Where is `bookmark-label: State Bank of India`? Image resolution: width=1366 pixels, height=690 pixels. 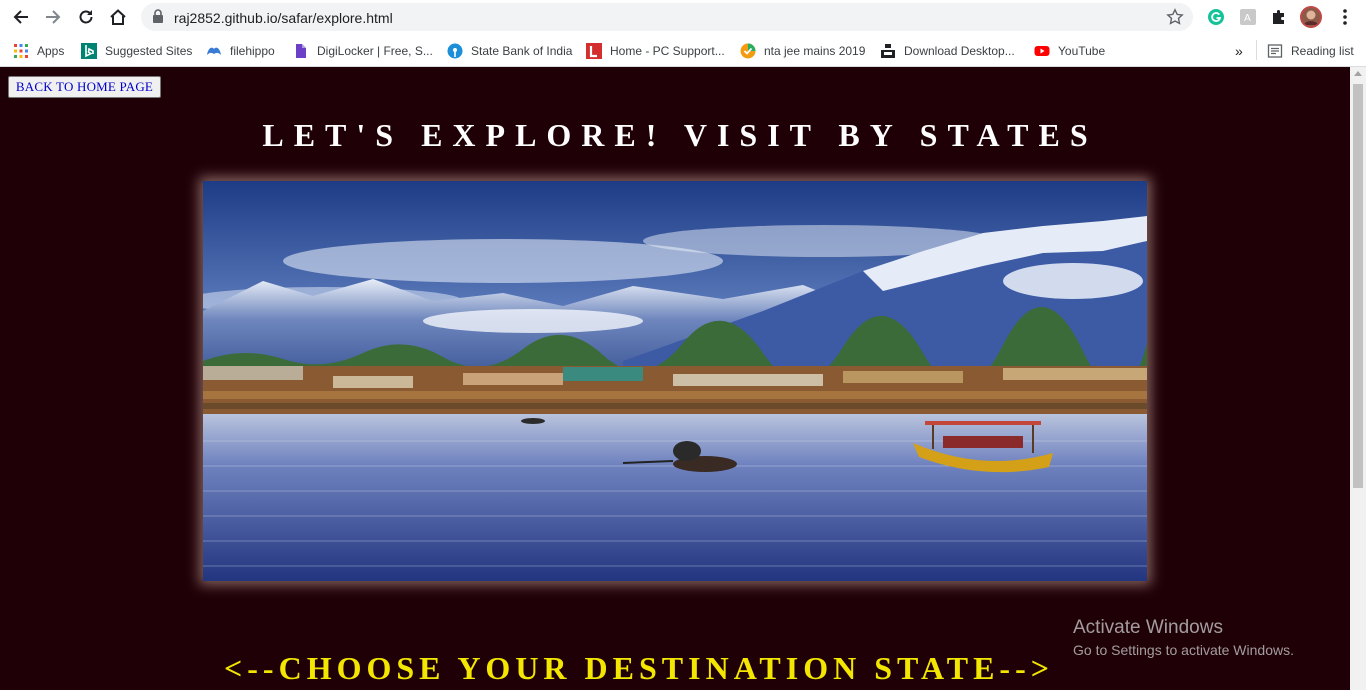
bookmark-label: State Bank of India is located at coordinates (522, 51).